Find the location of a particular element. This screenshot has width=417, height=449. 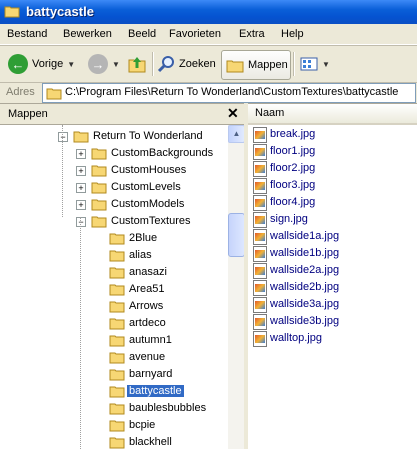

tree-item-label: artdeco is located at coordinates (147, 323).